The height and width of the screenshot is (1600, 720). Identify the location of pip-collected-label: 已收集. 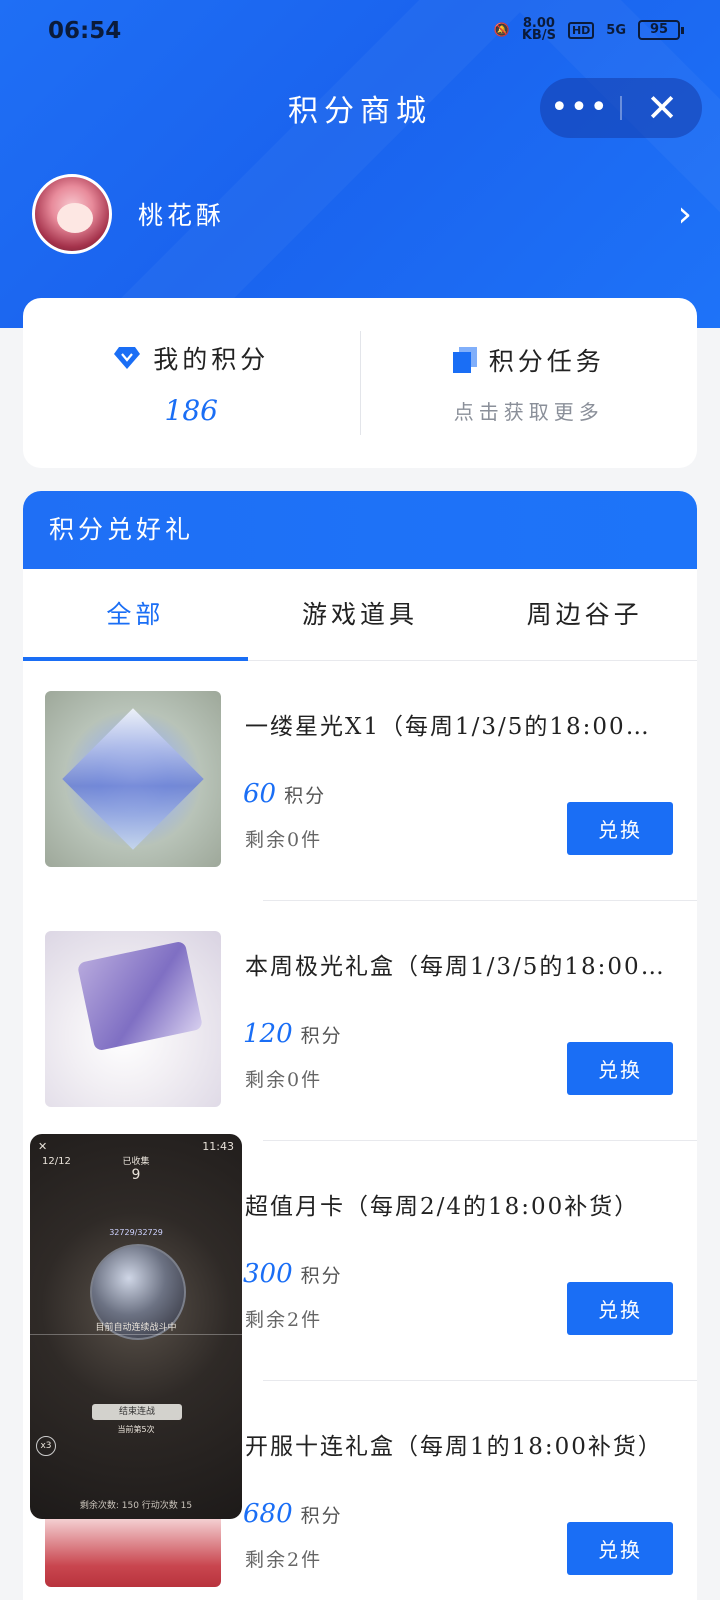
(136, 1162).